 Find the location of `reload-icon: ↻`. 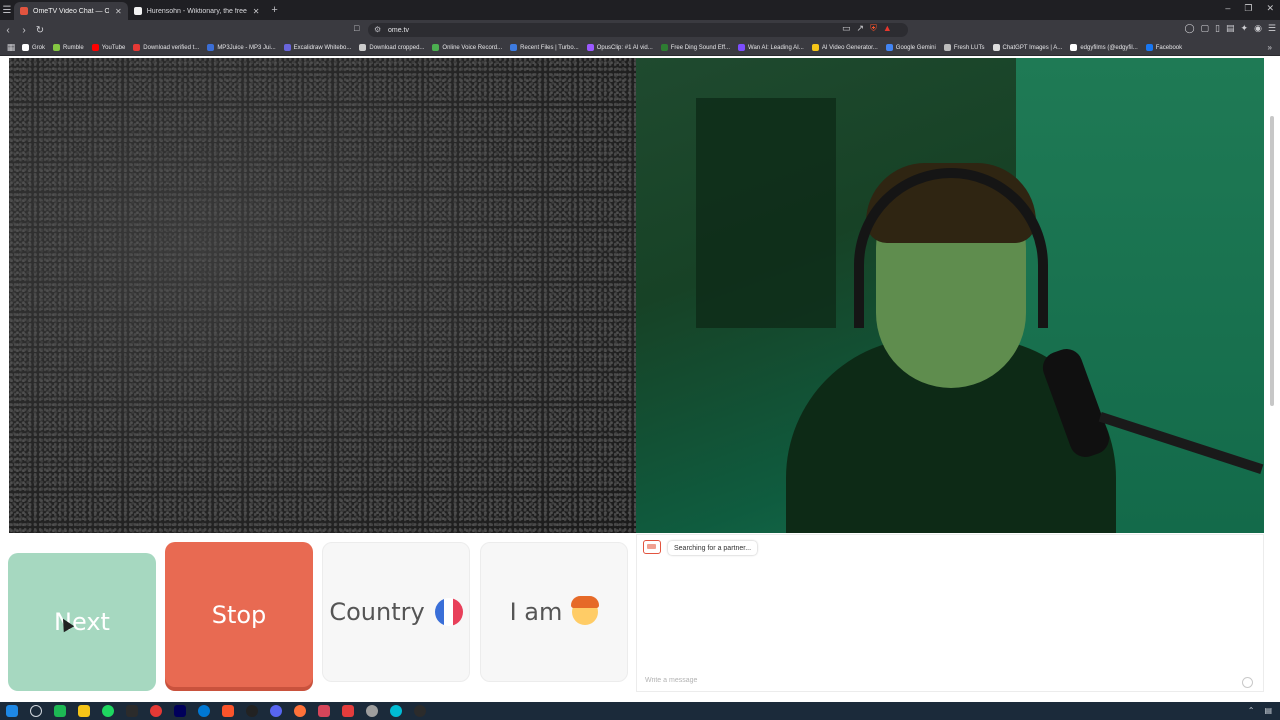

reload-icon: ↻ is located at coordinates (40, 30).